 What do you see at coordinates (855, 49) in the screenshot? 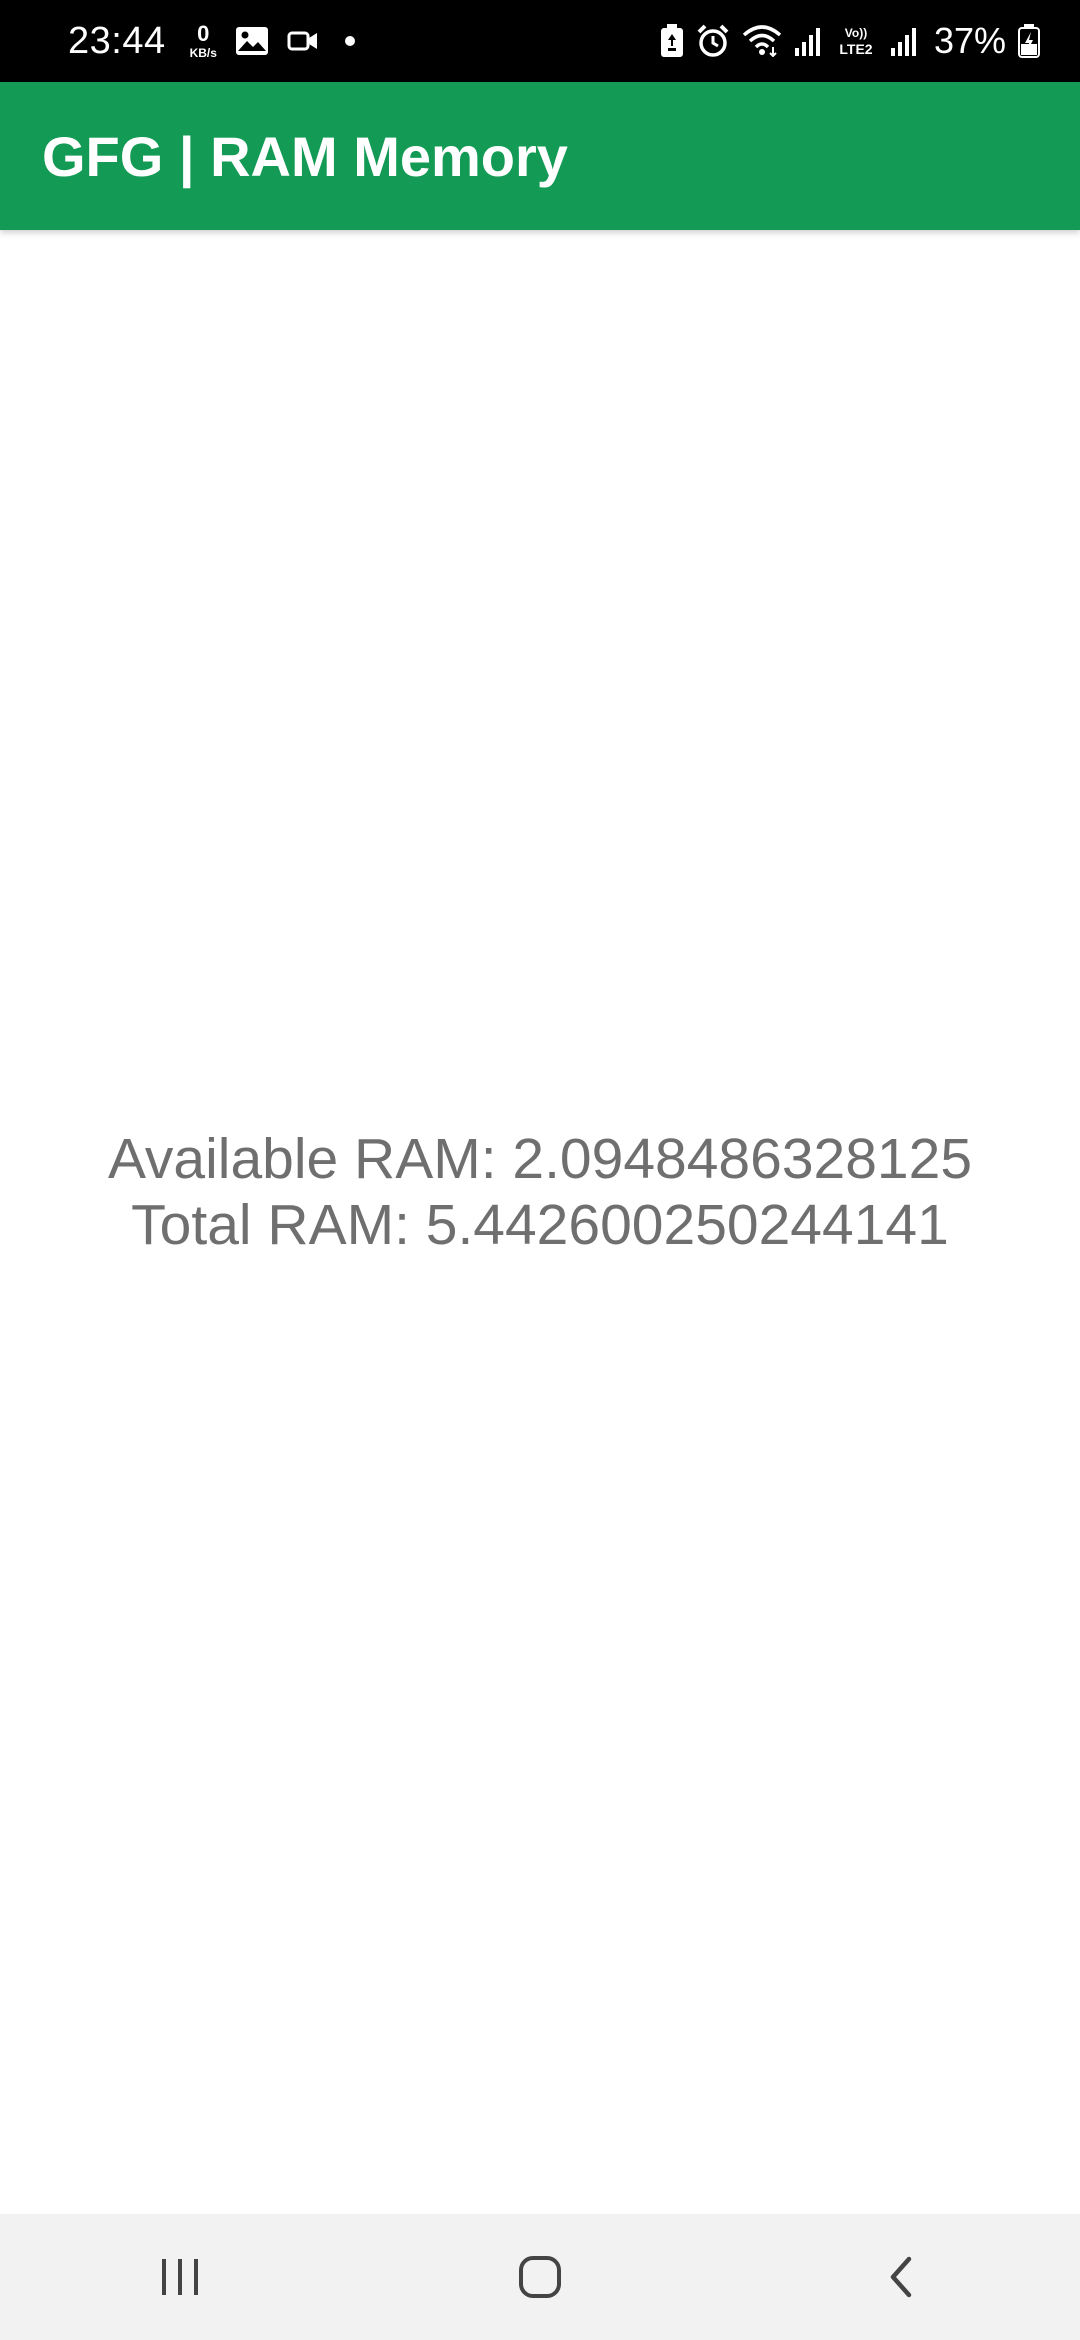
I see `svg-text: LTE2` at bounding box center [855, 49].